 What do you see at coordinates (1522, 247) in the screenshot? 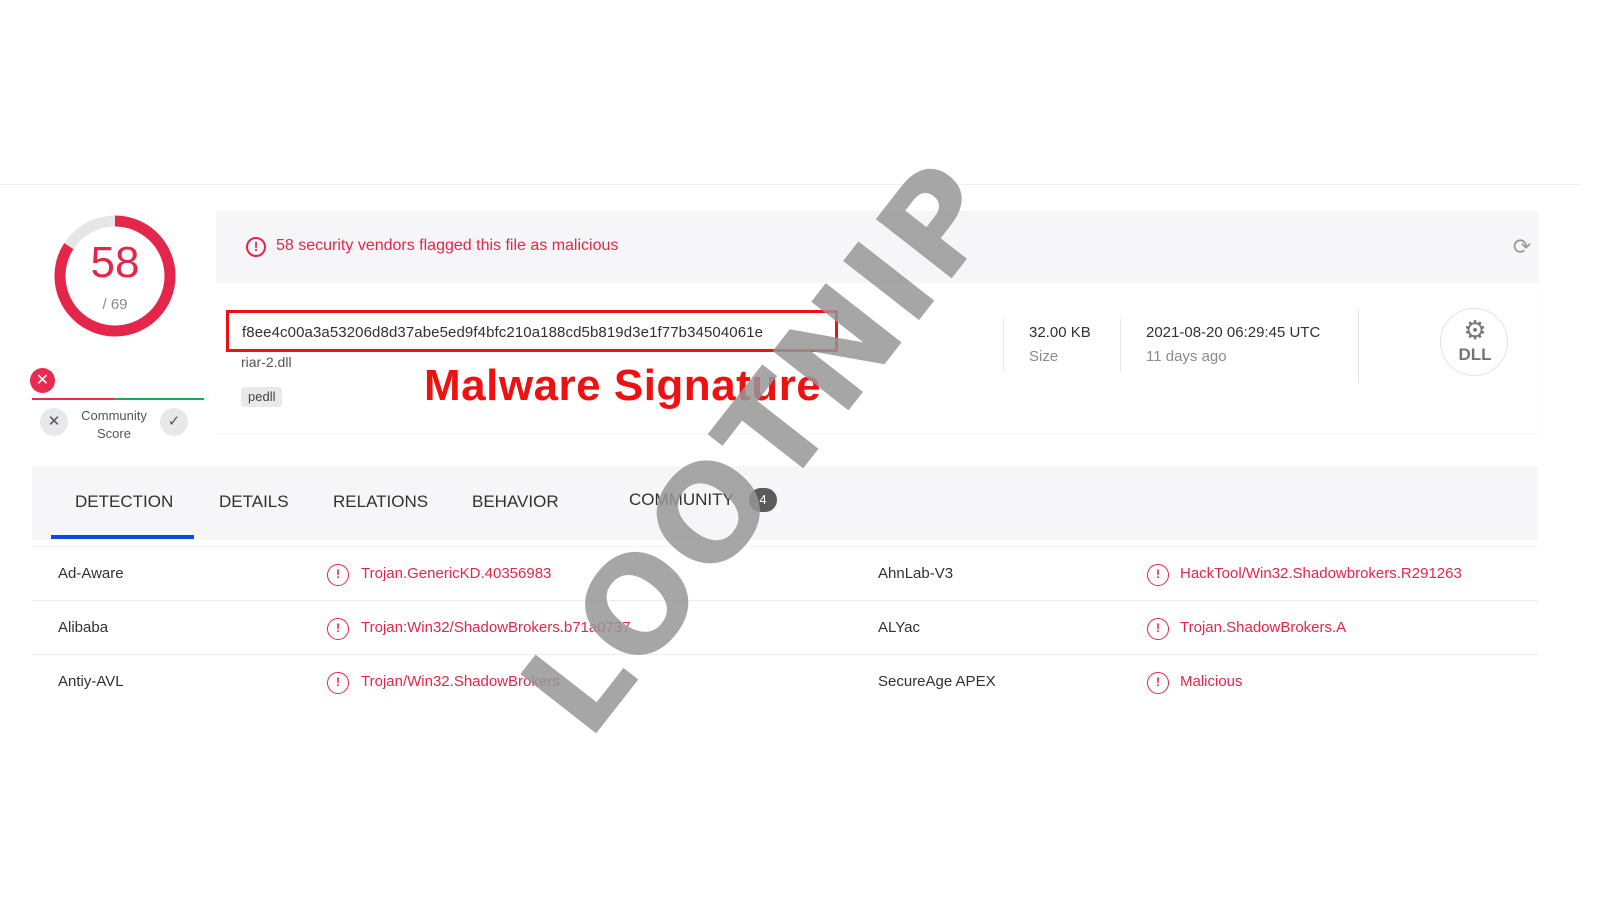
I see `refresh-icon: ⟳` at bounding box center [1522, 247].